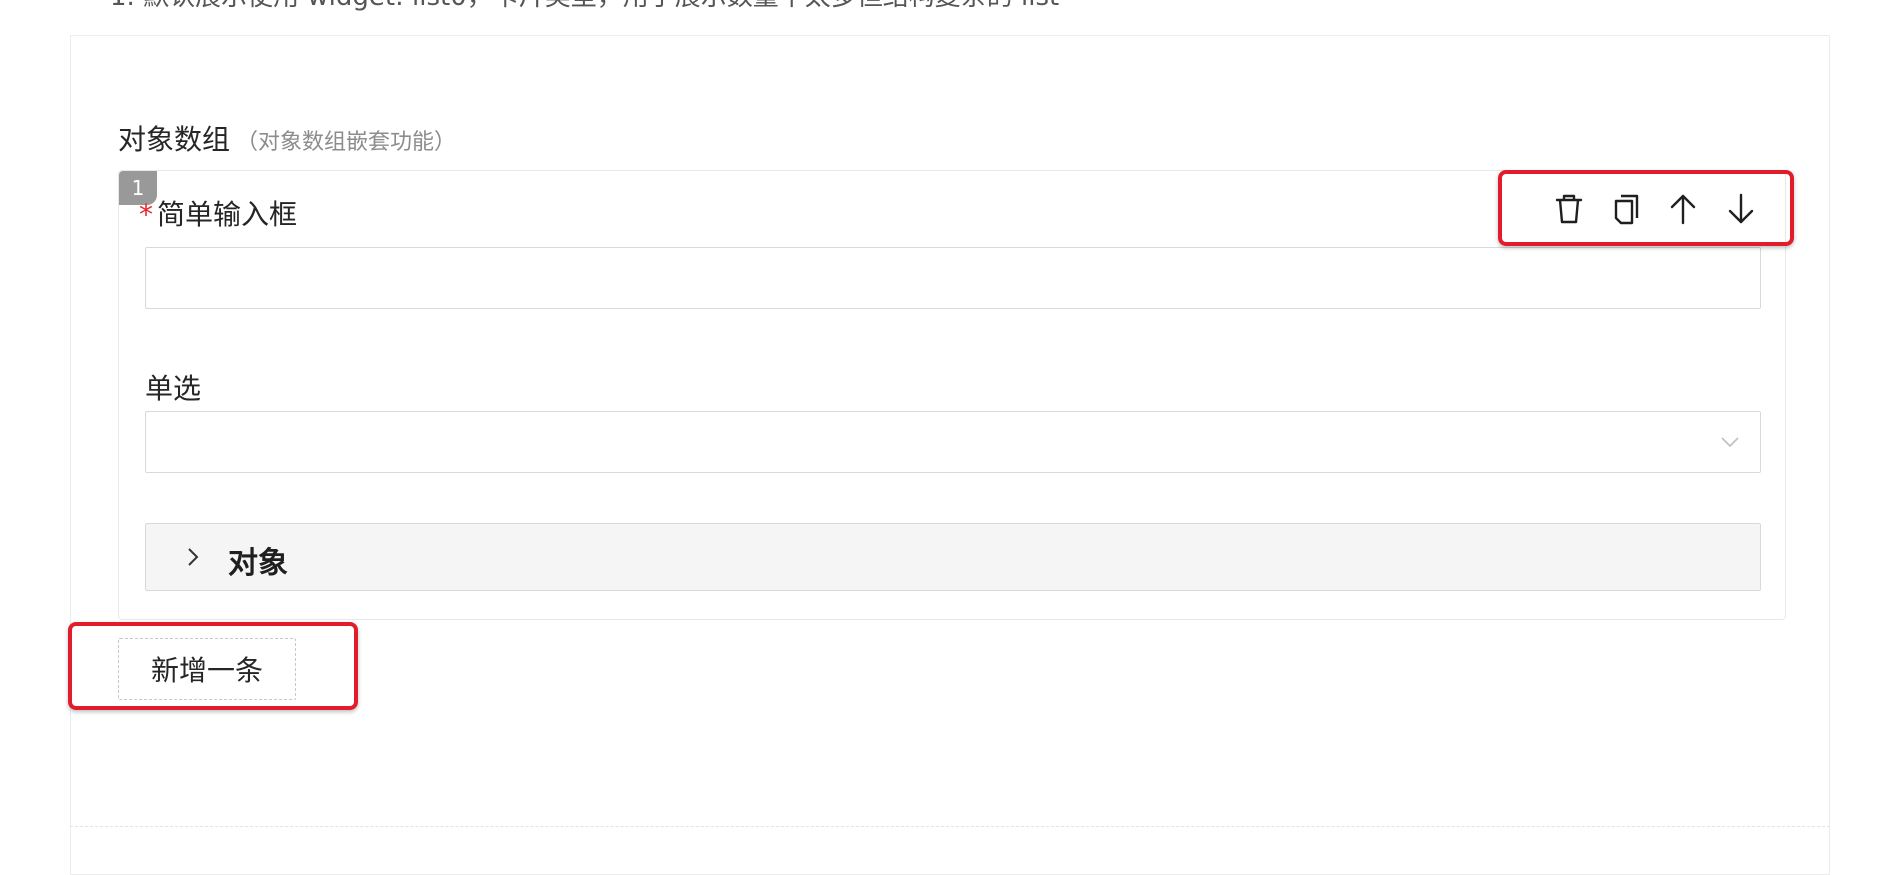  What do you see at coordinates (346, 142) in the screenshot?
I see `section-description: （对象数组嵌套功能）` at bounding box center [346, 142].